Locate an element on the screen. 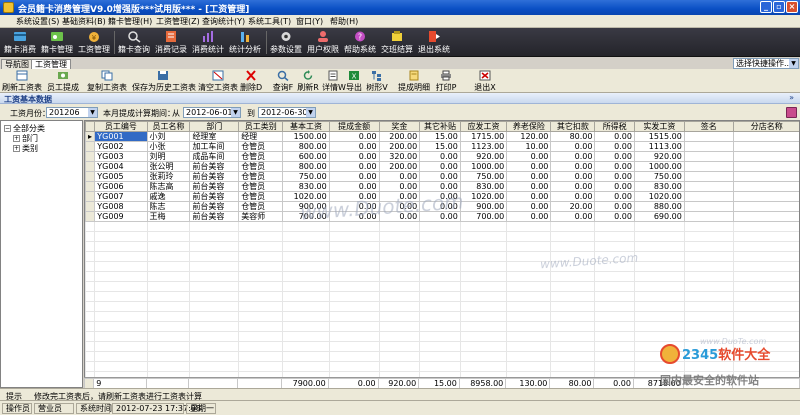 Image resolution: width=800 pixels, height=415 pixels. table-cell: 690.00 is located at coordinates (659, 216).